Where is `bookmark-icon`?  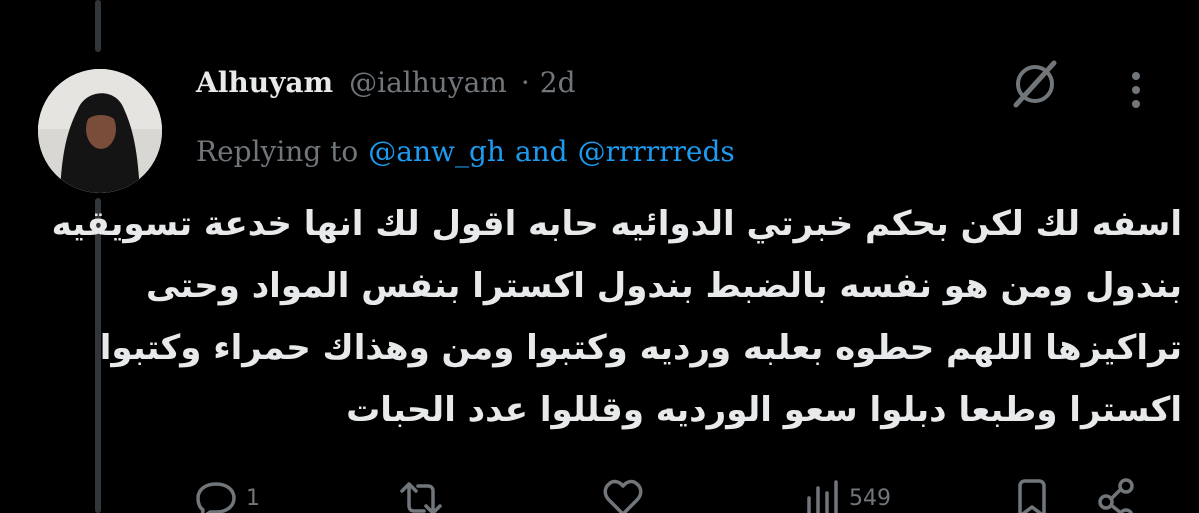
bookmark-icon is located at coordinates (1032, 496).